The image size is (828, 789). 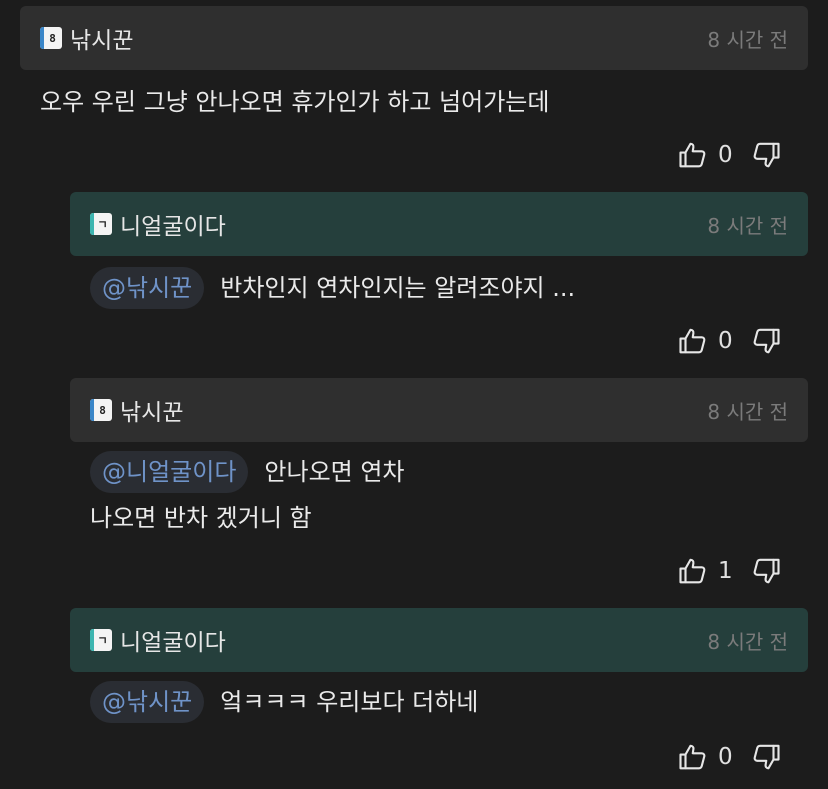 I want to click on comment-line: 나오면 반차 겠거니 함, so click(x=201, y=518).